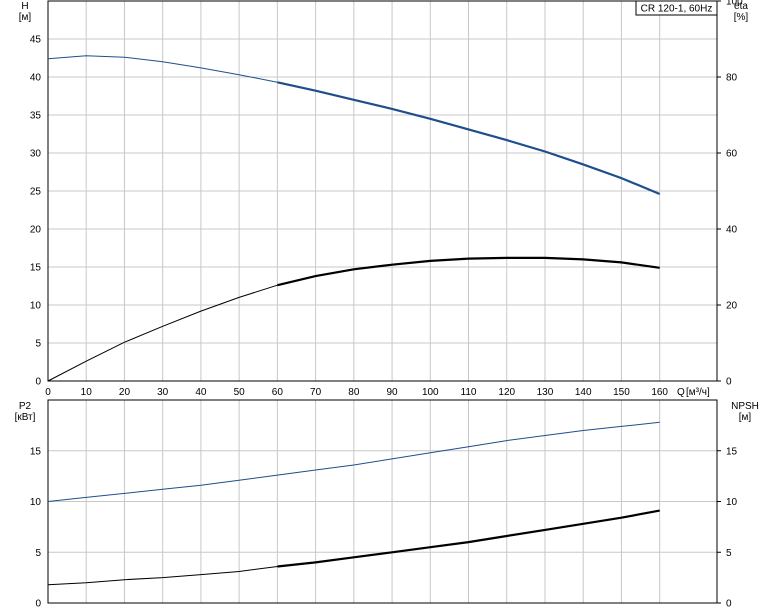 The image size is (774, 611). What do you see at coordinates (201, 392) in the screenshot?
I see `x-tick-label: 40` at bounding box center [201, 392].